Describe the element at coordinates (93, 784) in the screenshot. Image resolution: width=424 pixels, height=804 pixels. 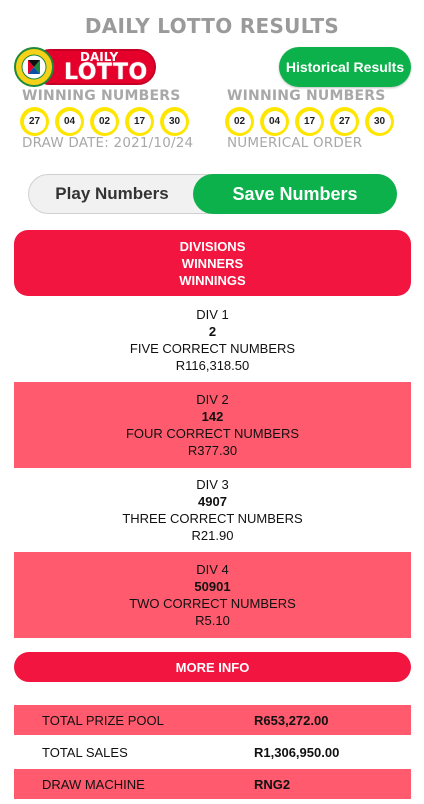
I see `summary-label: DRAW MACHINE` at that location.